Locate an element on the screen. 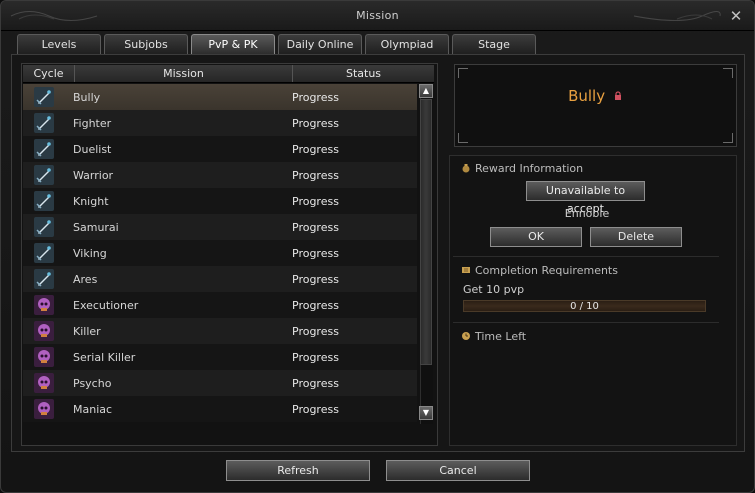 This screenshot has height=493, width=755. mission-name: Knight is located at coordinates (91, 201).